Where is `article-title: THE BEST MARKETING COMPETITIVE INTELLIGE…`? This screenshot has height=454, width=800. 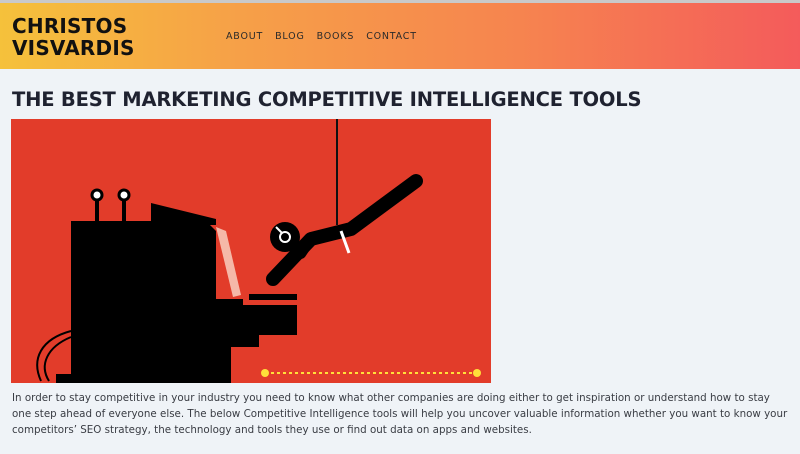 article-title: THE BEST MARKETING COMPETITIVE INTELLIGE… is located at coordinates (327, 99).